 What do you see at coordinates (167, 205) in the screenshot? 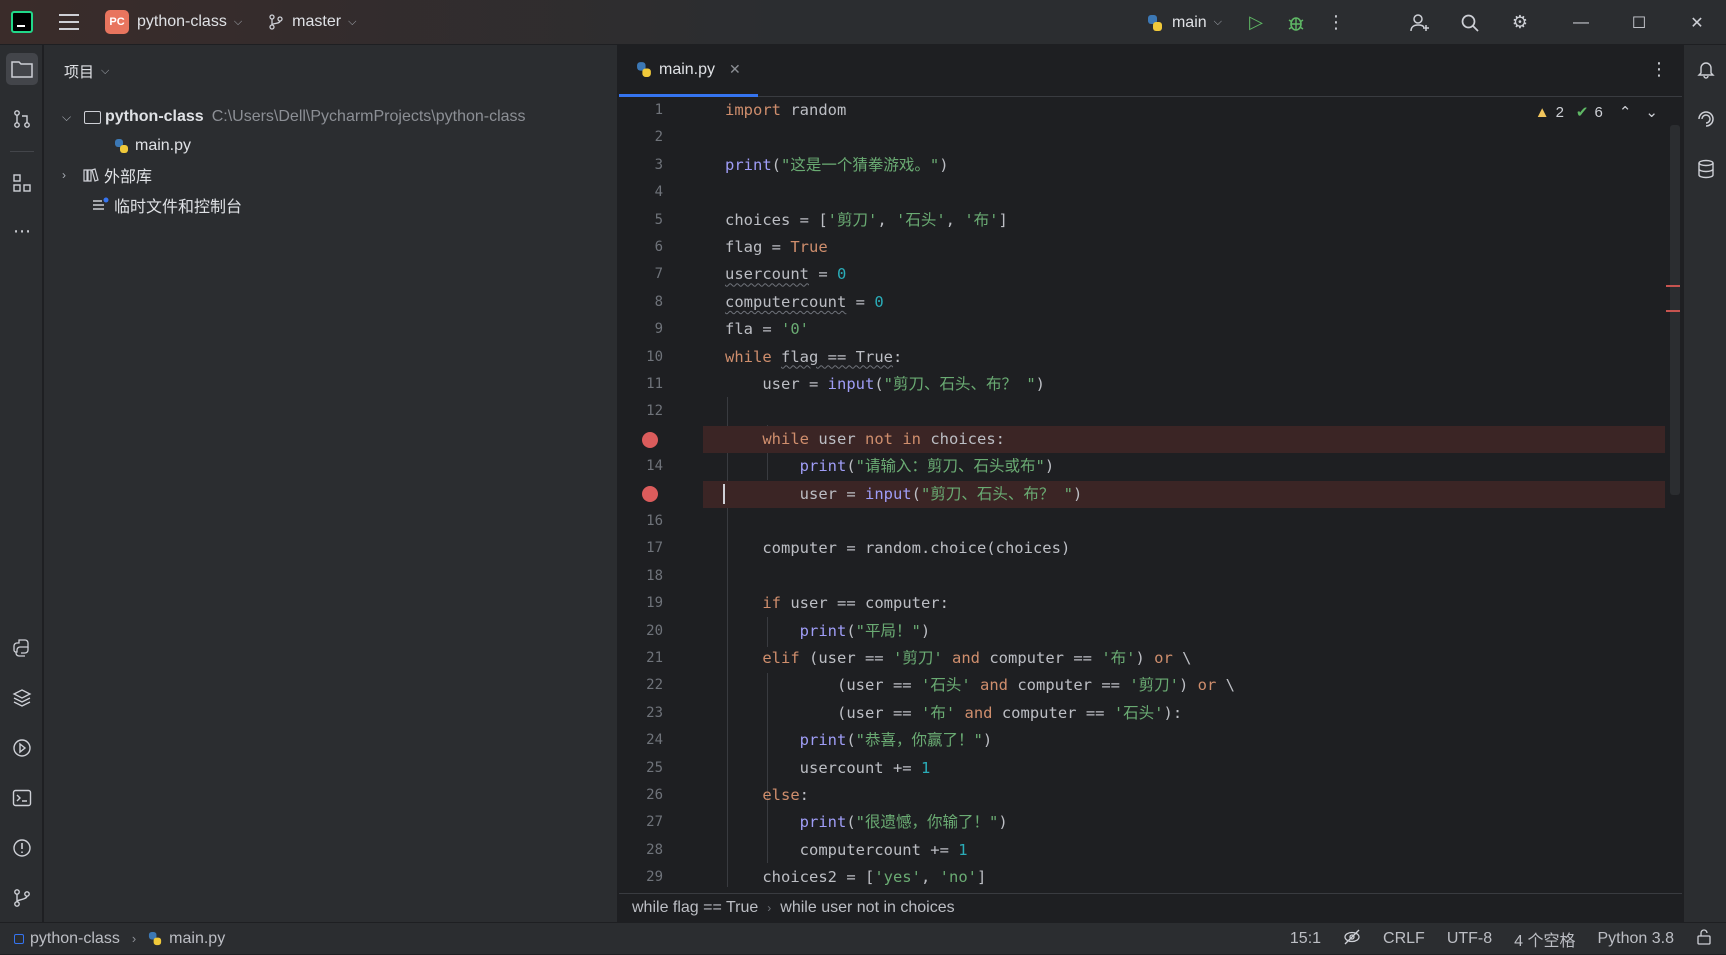
I see `tree-item-scratches: 临时文件和控制台` at bounding box center [167, 205].